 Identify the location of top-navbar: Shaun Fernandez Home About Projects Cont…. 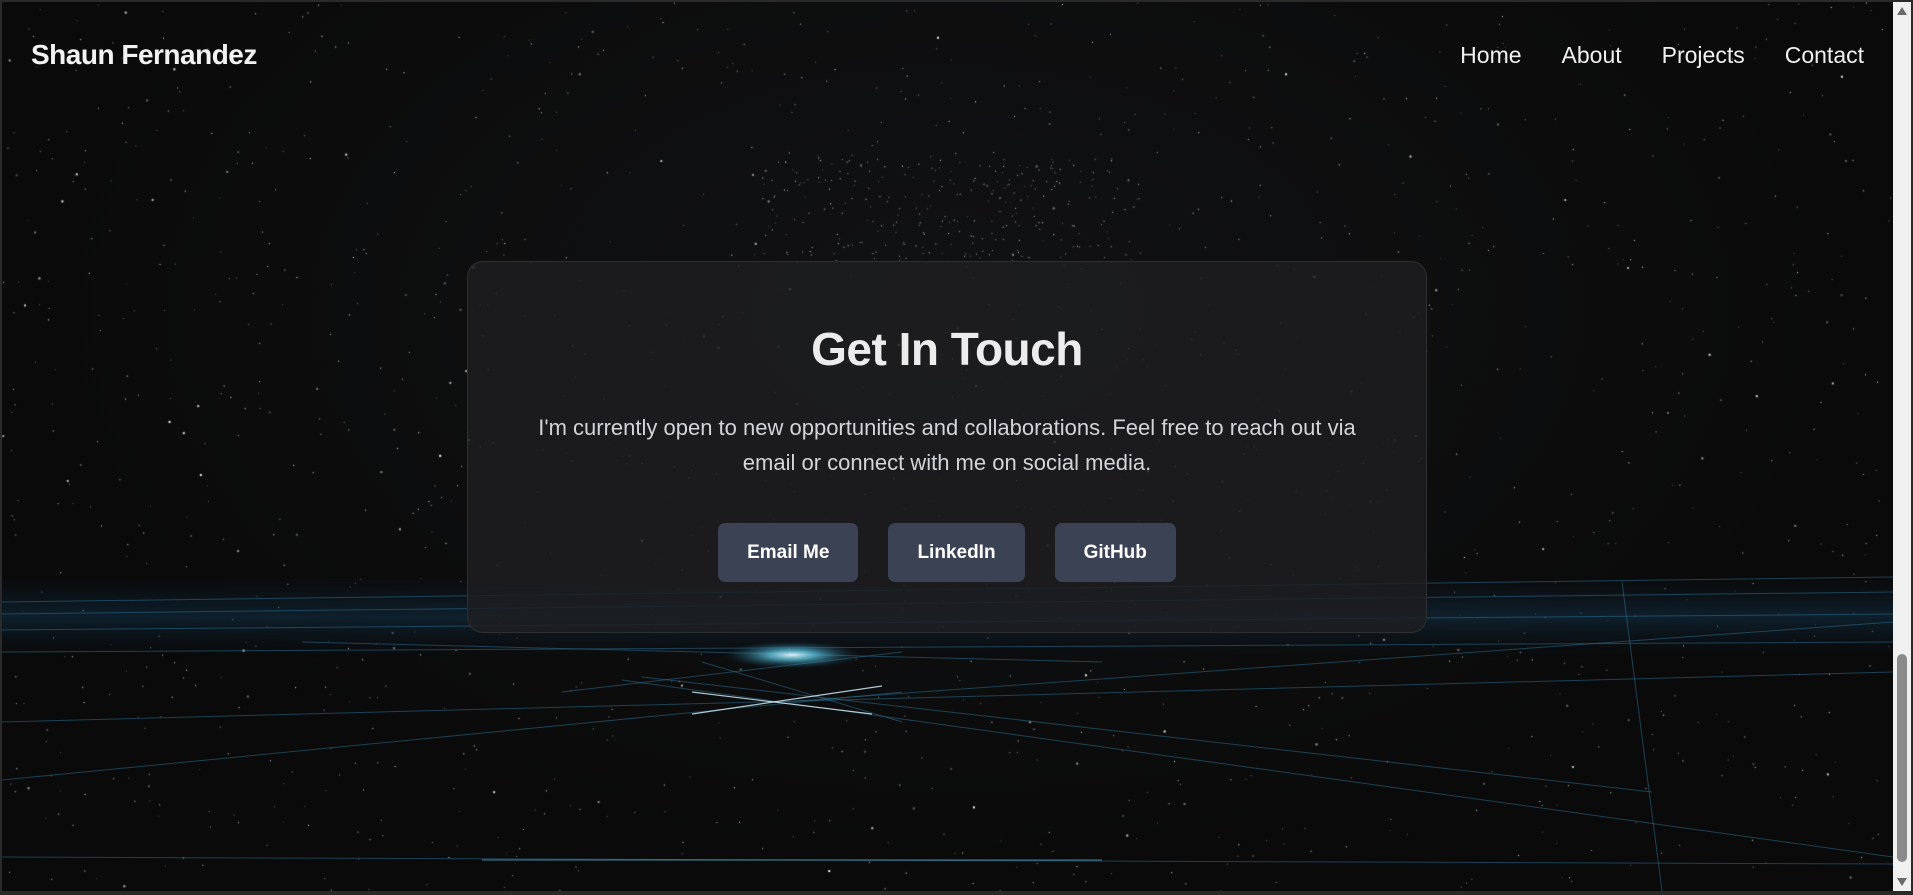
(947, 55).